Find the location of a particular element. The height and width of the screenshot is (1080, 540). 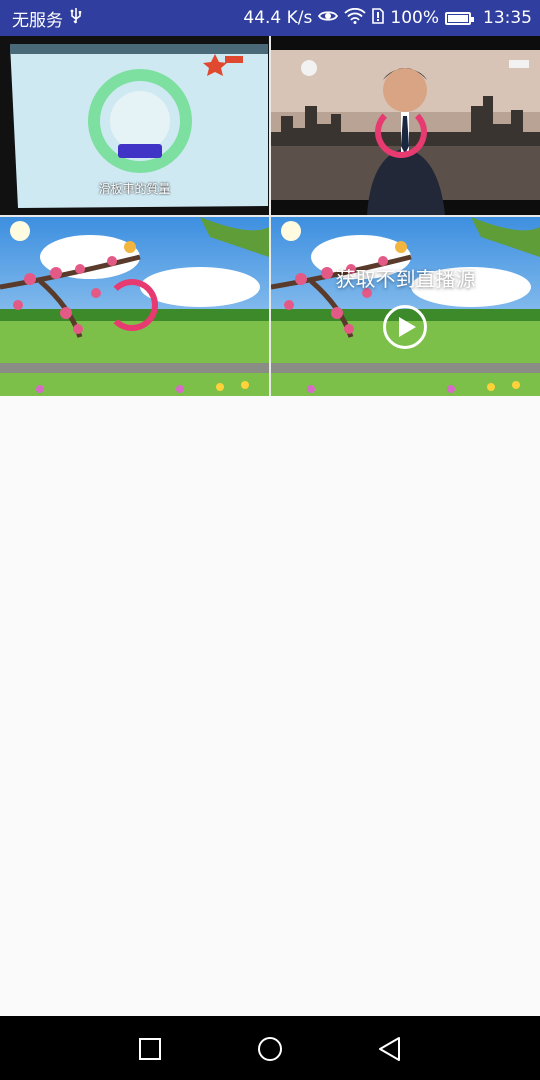

status-bar: 无服务 44.4 K/s 100% 13:35 is located at coordinates (270, 18).